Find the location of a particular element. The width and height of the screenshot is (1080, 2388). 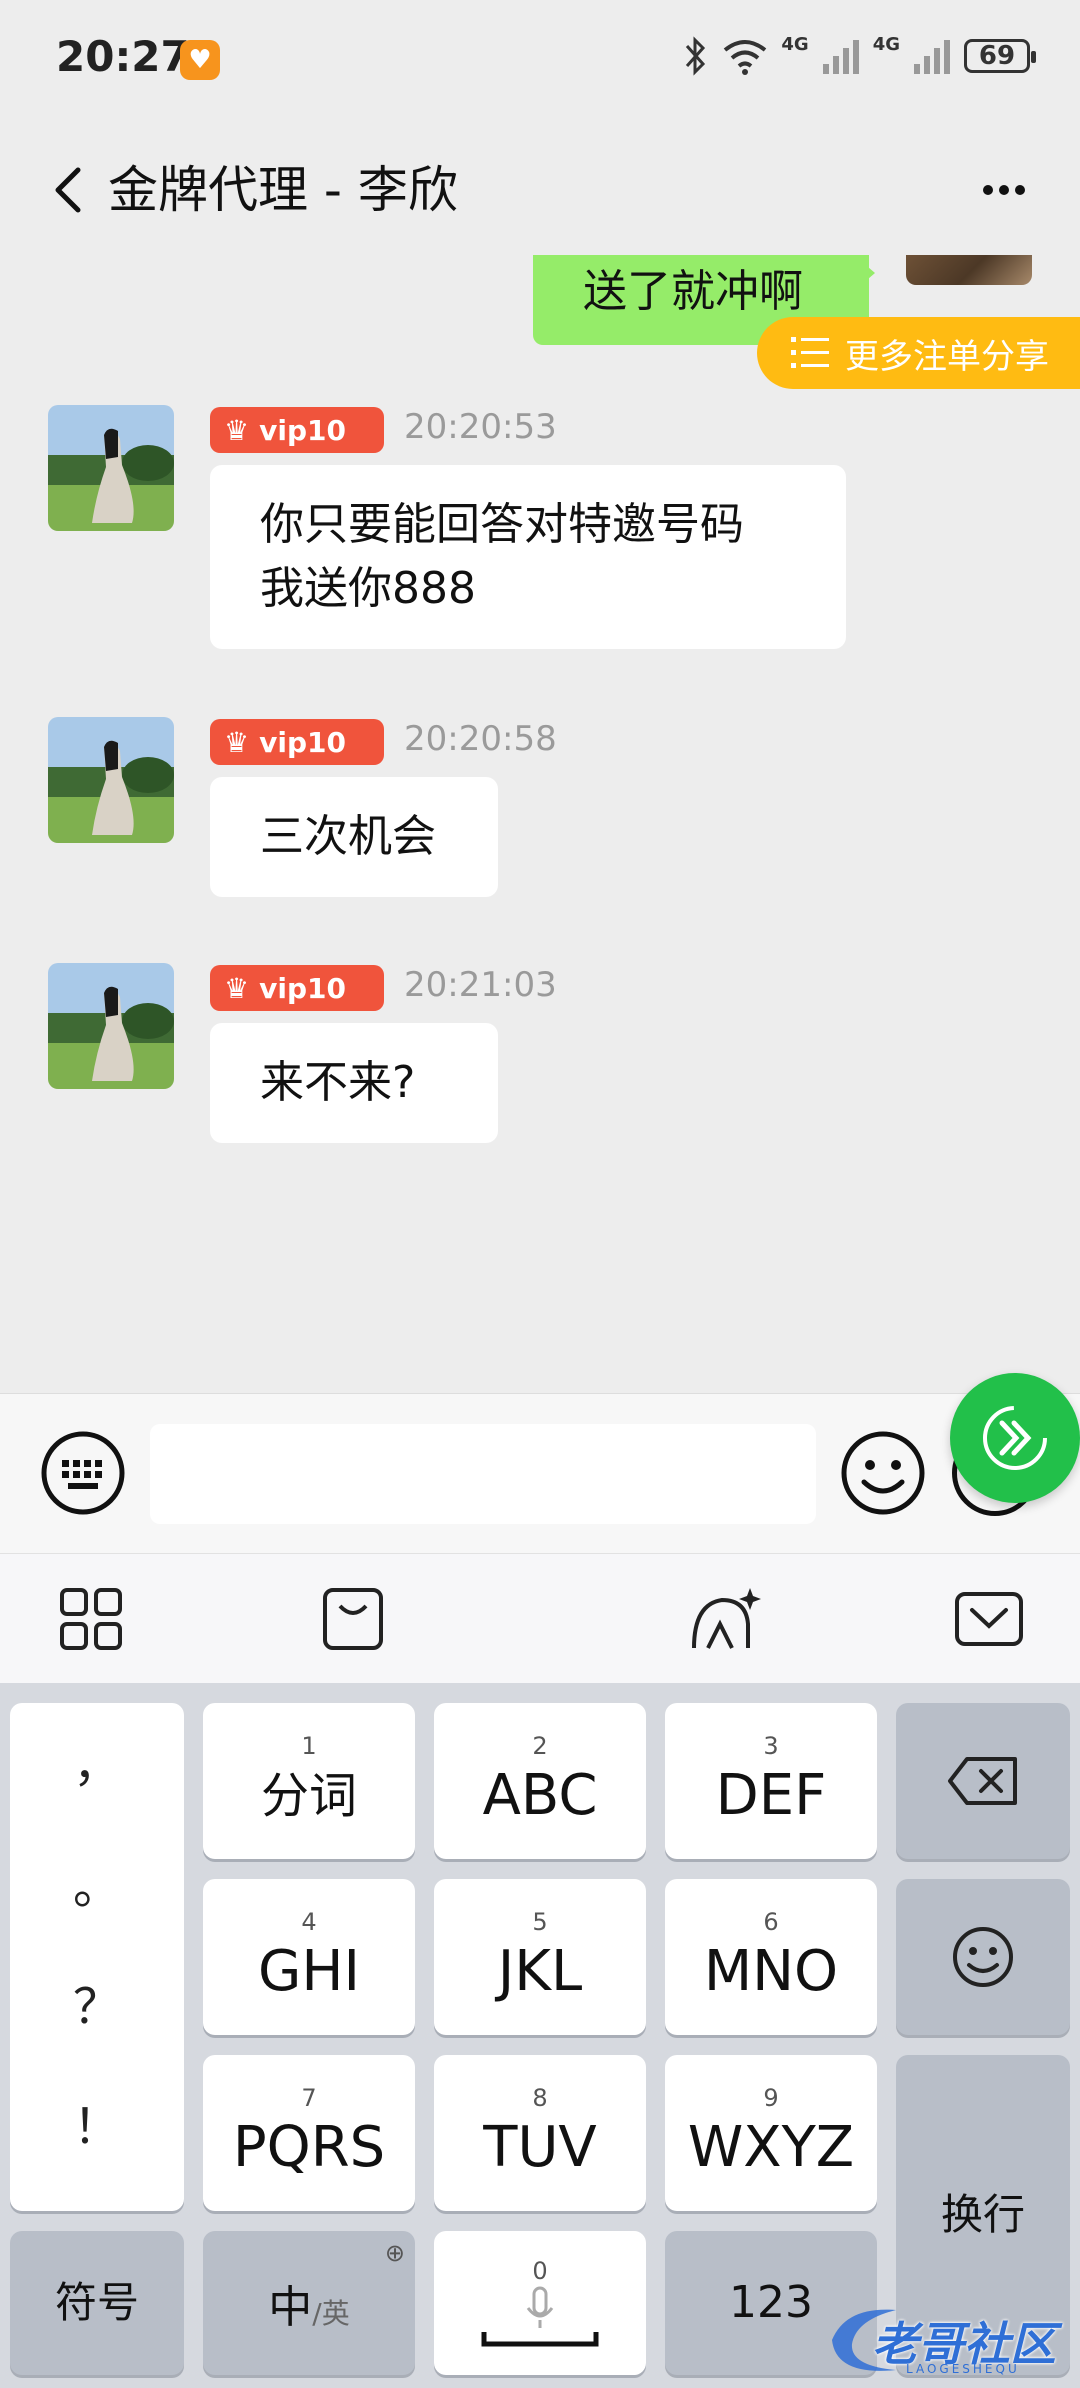

numbers-label: 123 is located at coordinates (771, 2302).